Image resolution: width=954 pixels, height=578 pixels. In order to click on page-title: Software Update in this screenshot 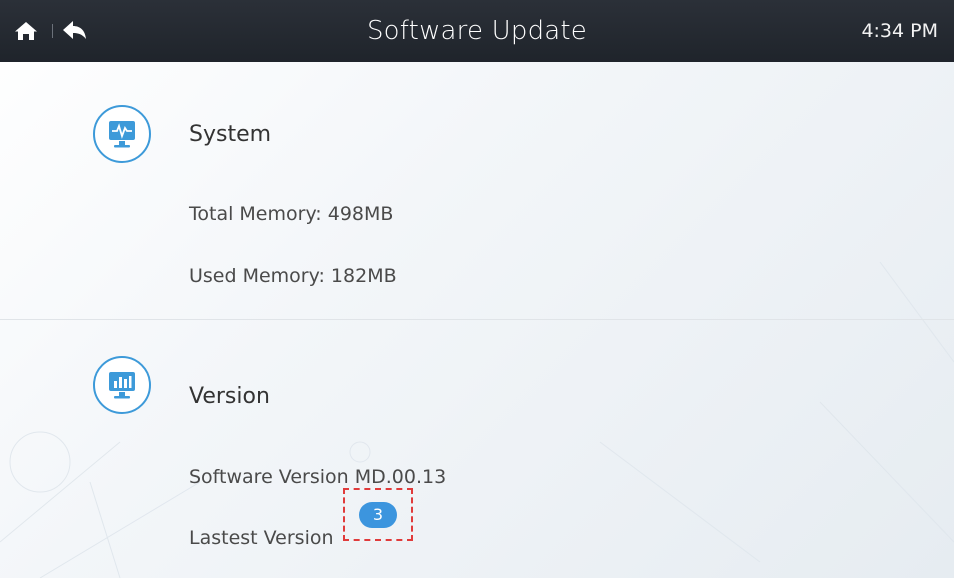, I will do `click(477, 31)`.